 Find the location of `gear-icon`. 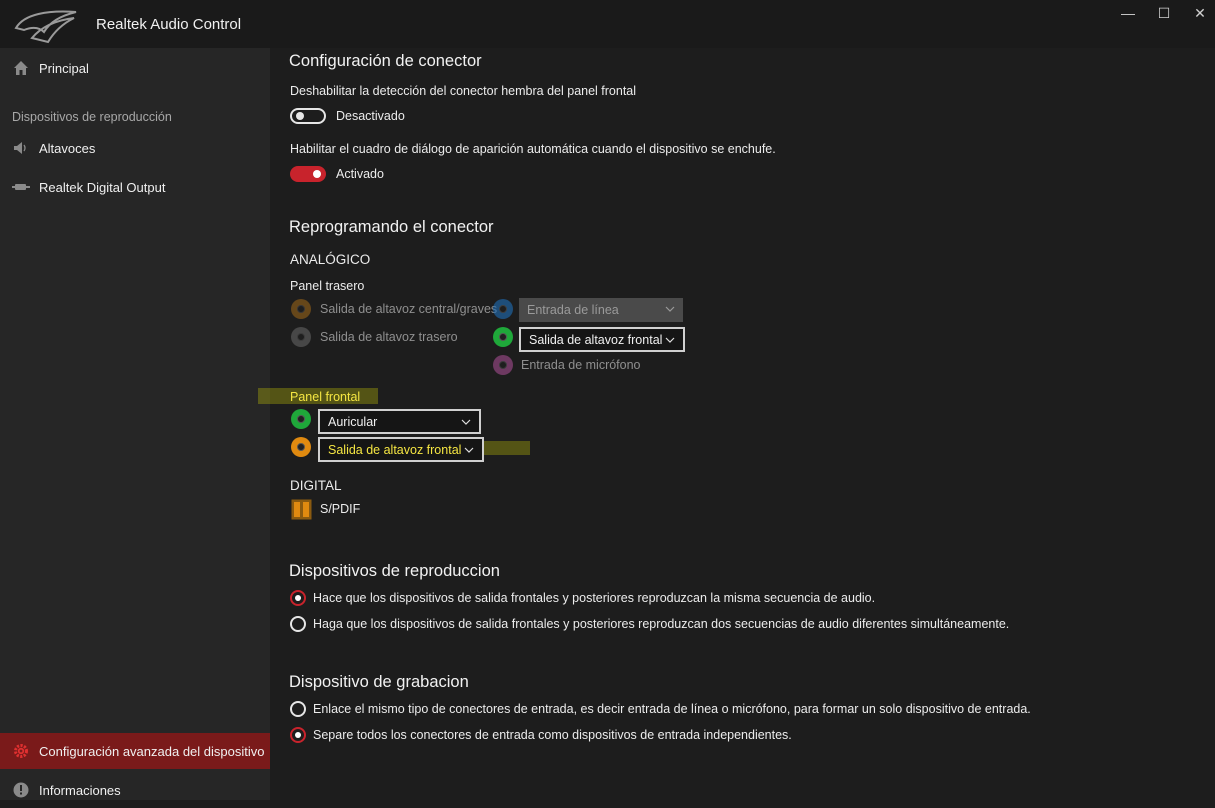

gear-icon is located at coordinates (21, 751).